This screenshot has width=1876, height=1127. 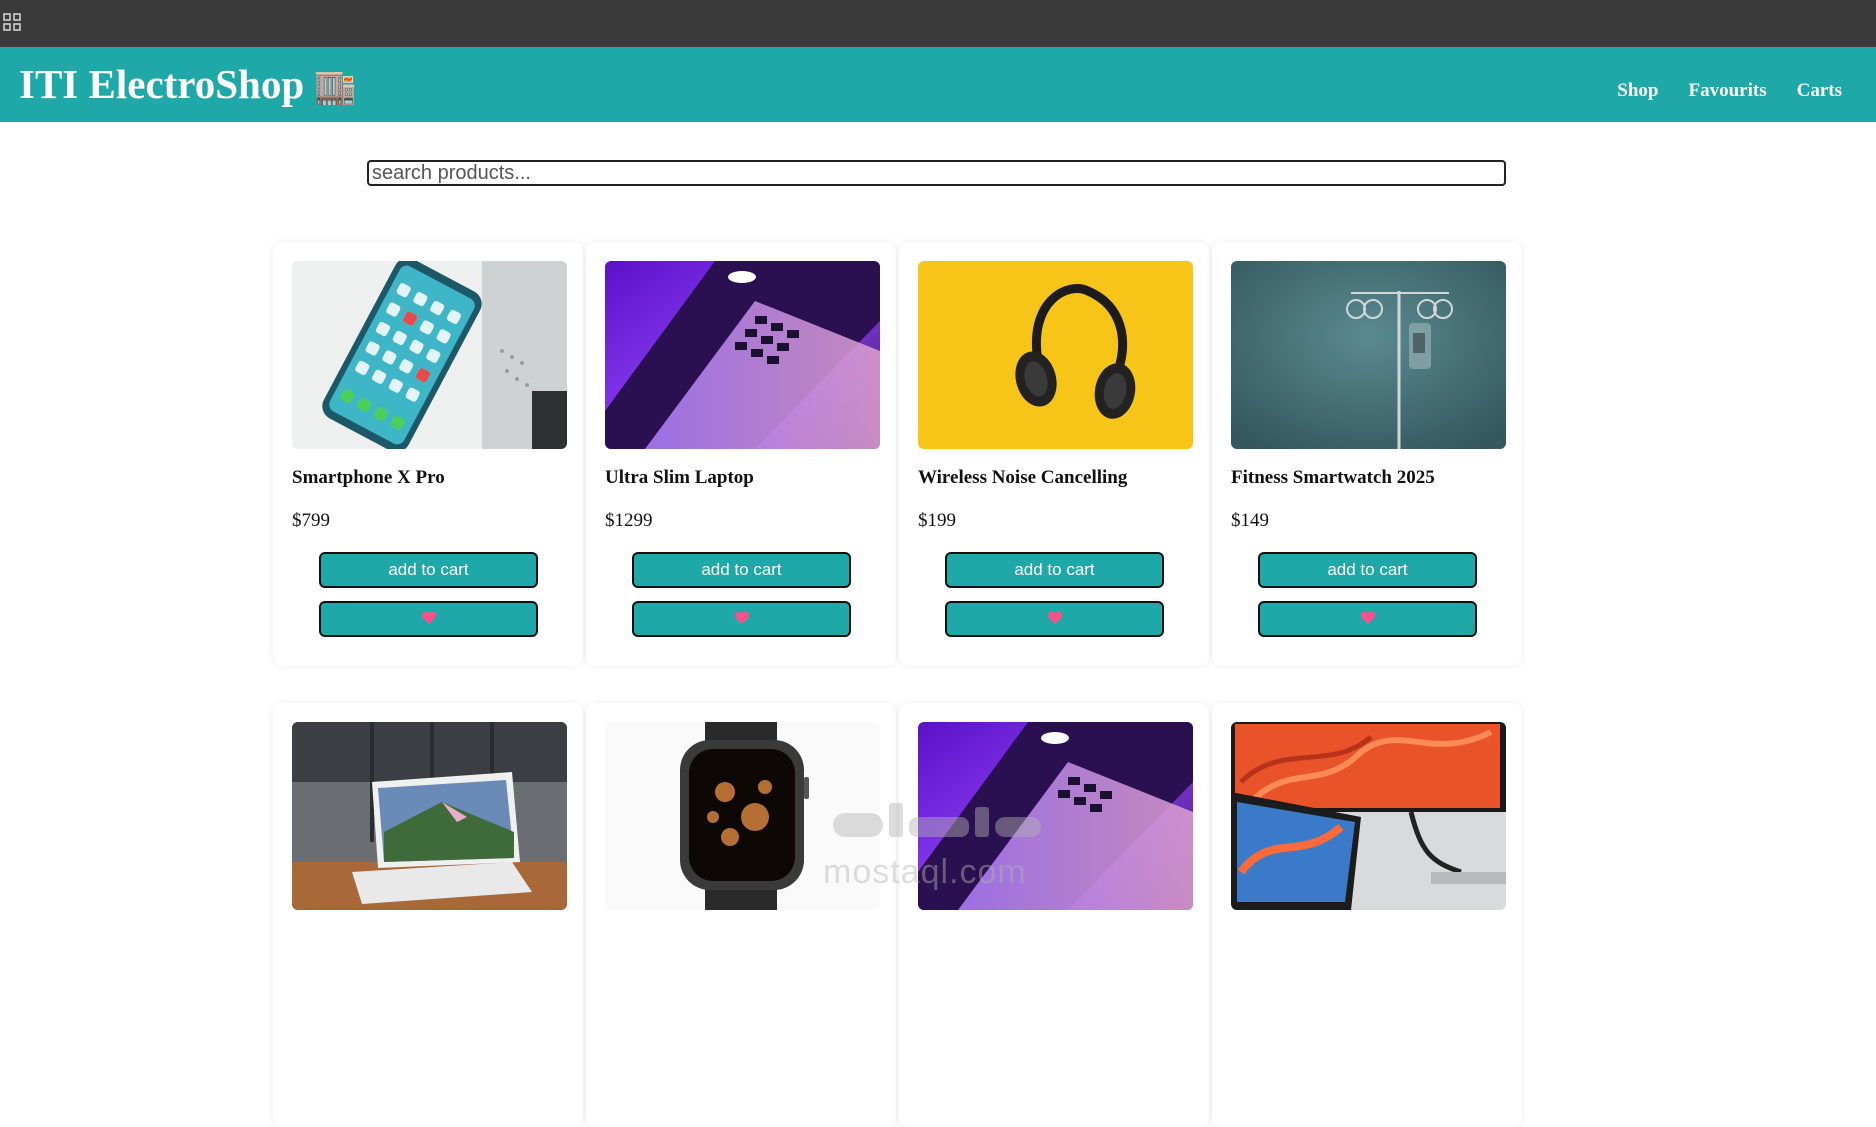 What do you see at coordinates (1637, 91) in the screenshot?
I see `nav-shop-link: Shop` at bounding box center [1637, 91].